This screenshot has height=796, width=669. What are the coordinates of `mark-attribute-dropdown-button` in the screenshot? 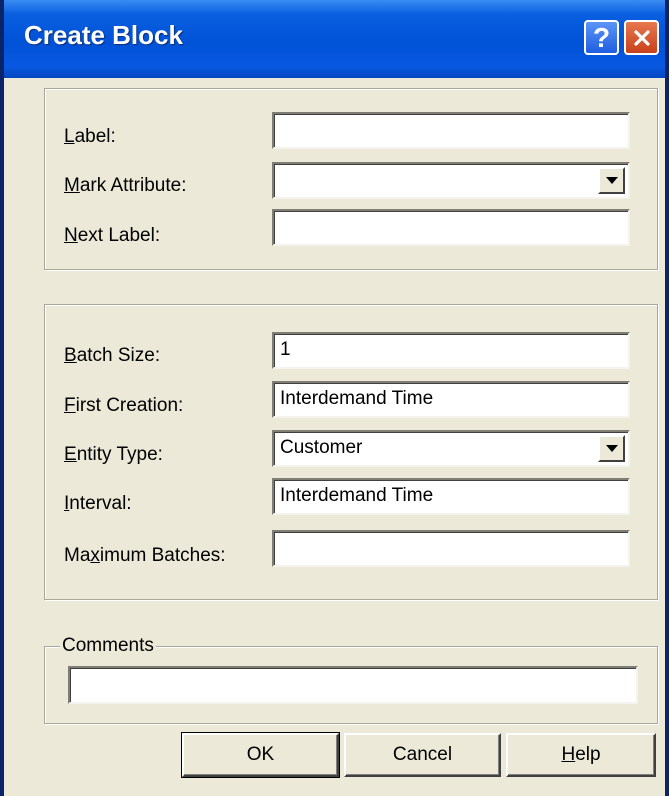 It's located at (611, 180).